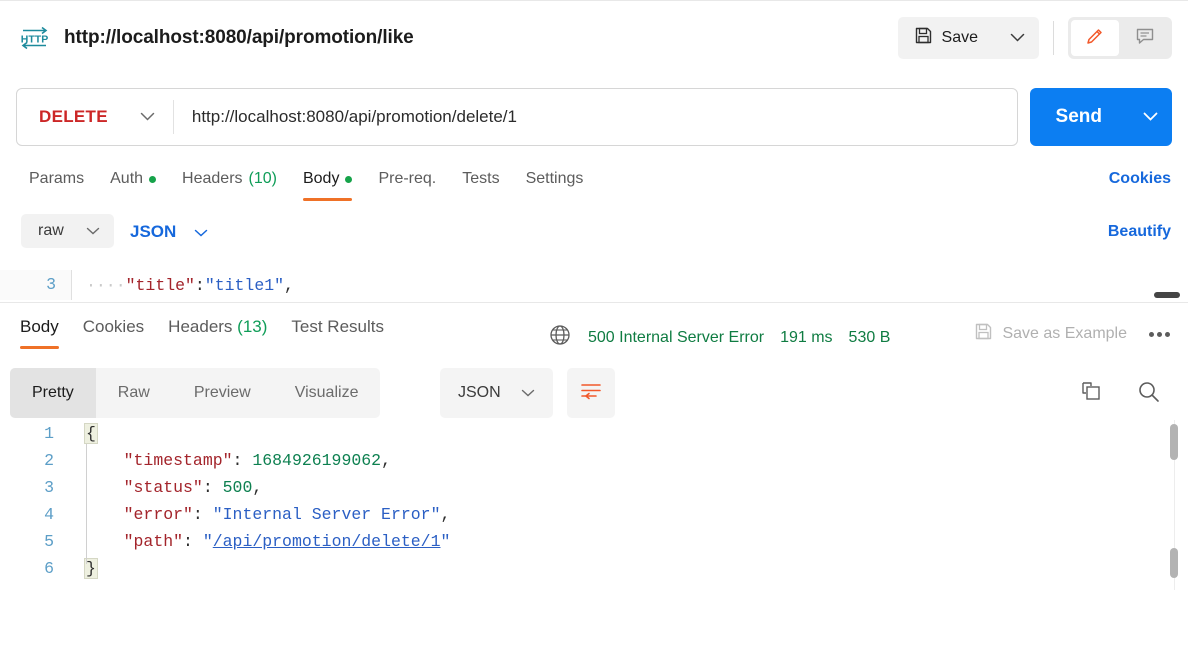  I want to click on comment-button, so click(1145, 38).